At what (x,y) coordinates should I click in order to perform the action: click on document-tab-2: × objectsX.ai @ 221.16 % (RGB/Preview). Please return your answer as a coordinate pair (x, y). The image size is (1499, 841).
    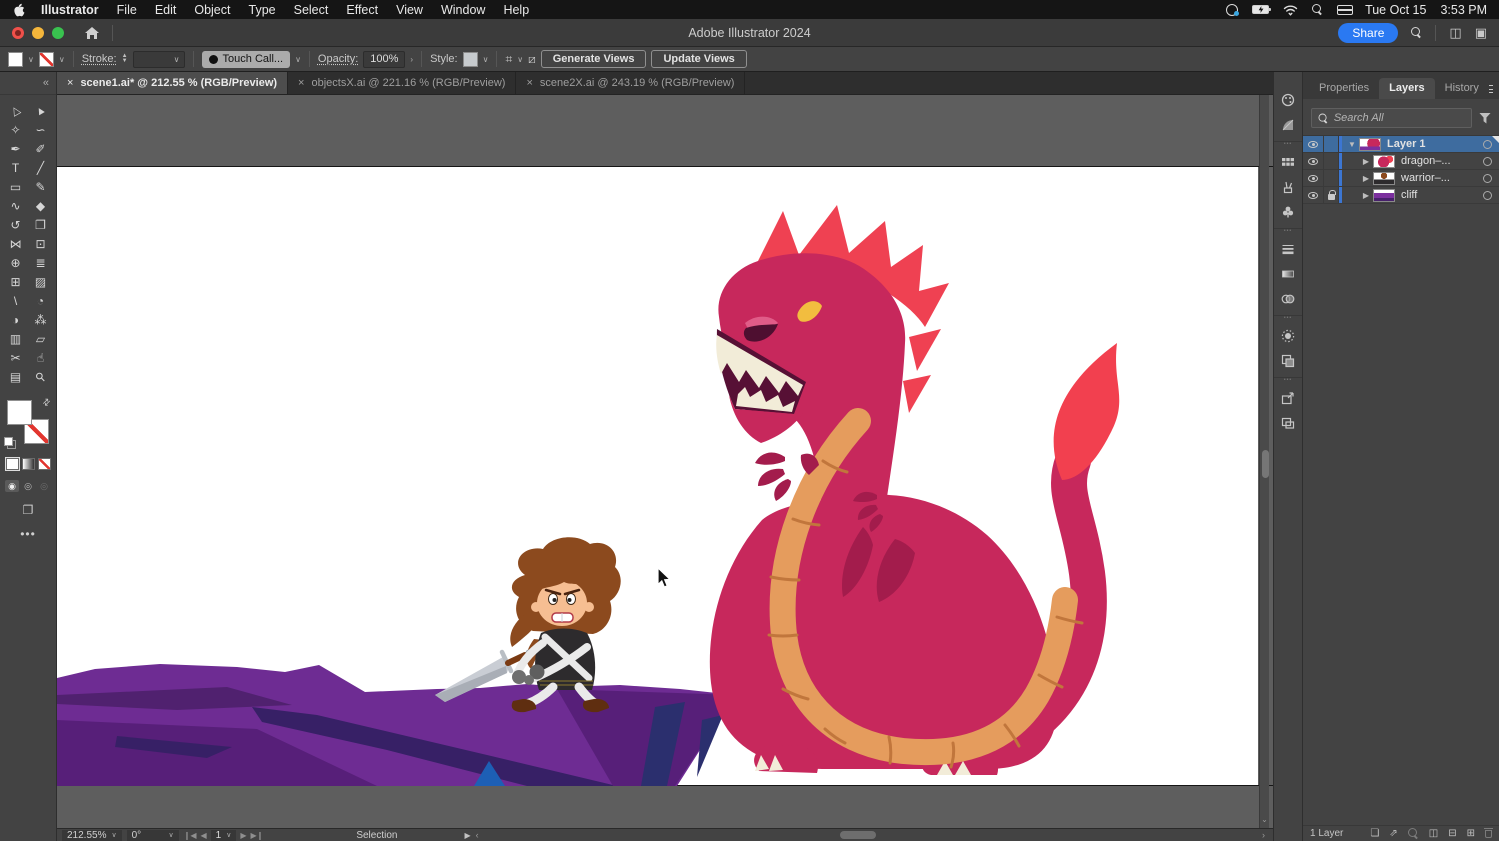
    Looking at the image, I should click on (402, 83).